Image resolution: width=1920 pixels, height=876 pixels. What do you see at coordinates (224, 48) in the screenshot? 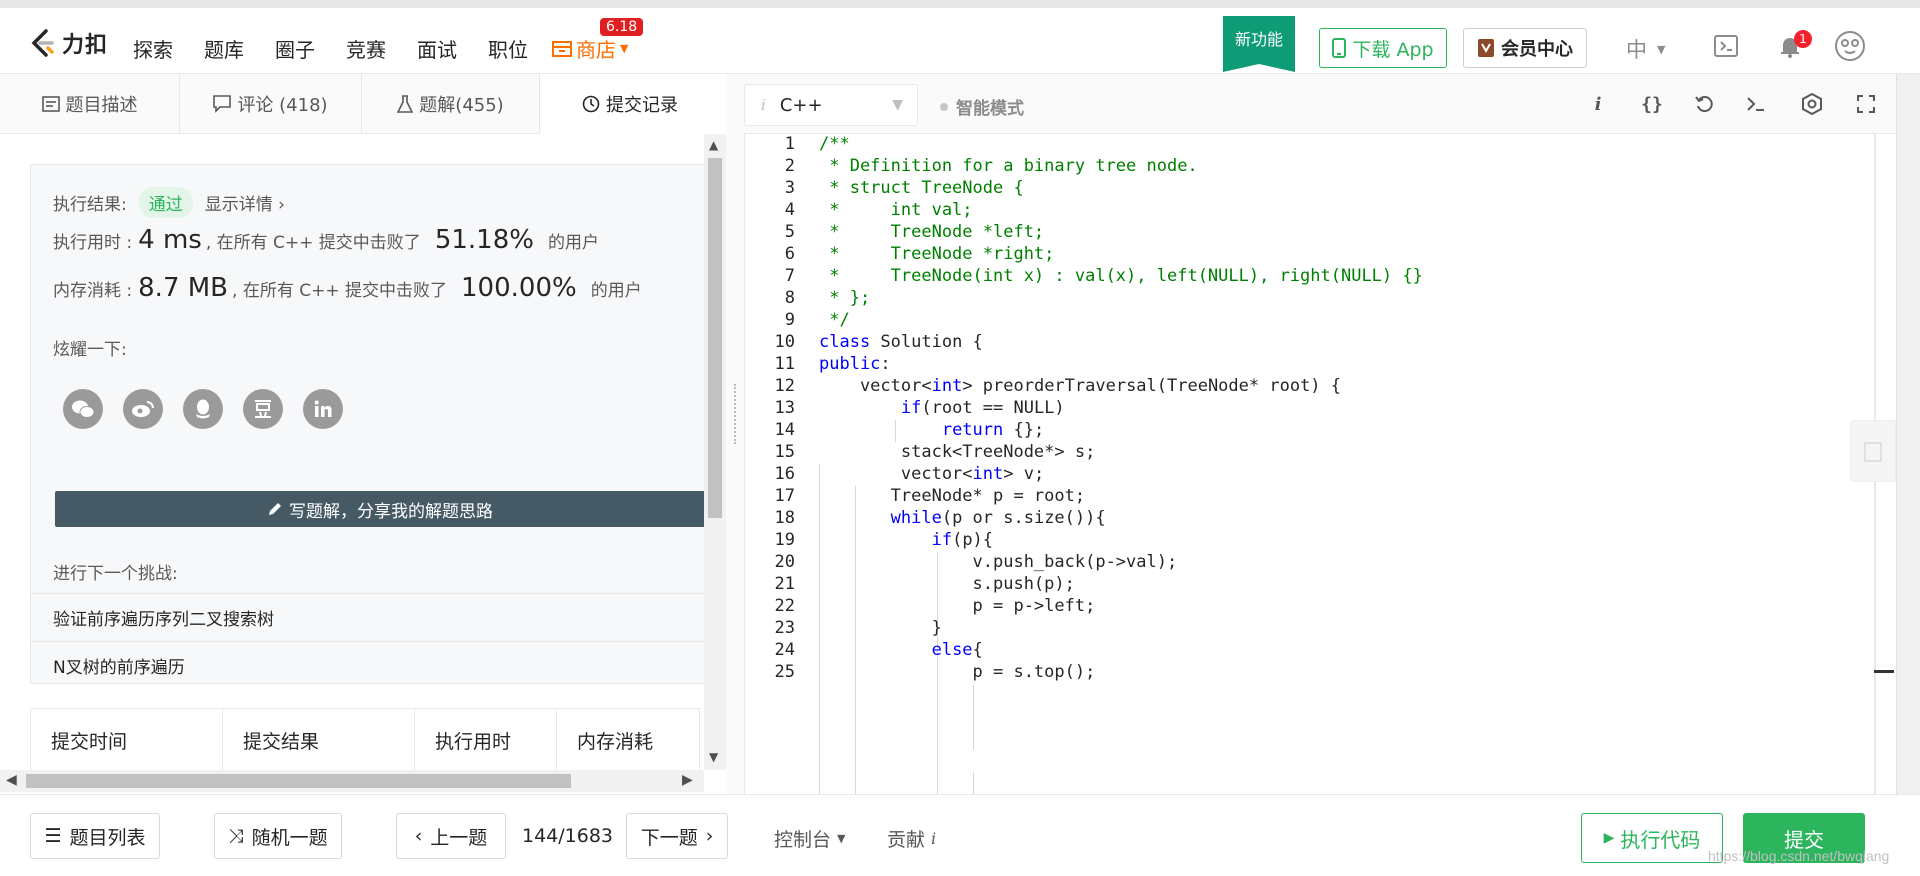
I see `nav-problems: 题库` at bounding box center [224, 48].